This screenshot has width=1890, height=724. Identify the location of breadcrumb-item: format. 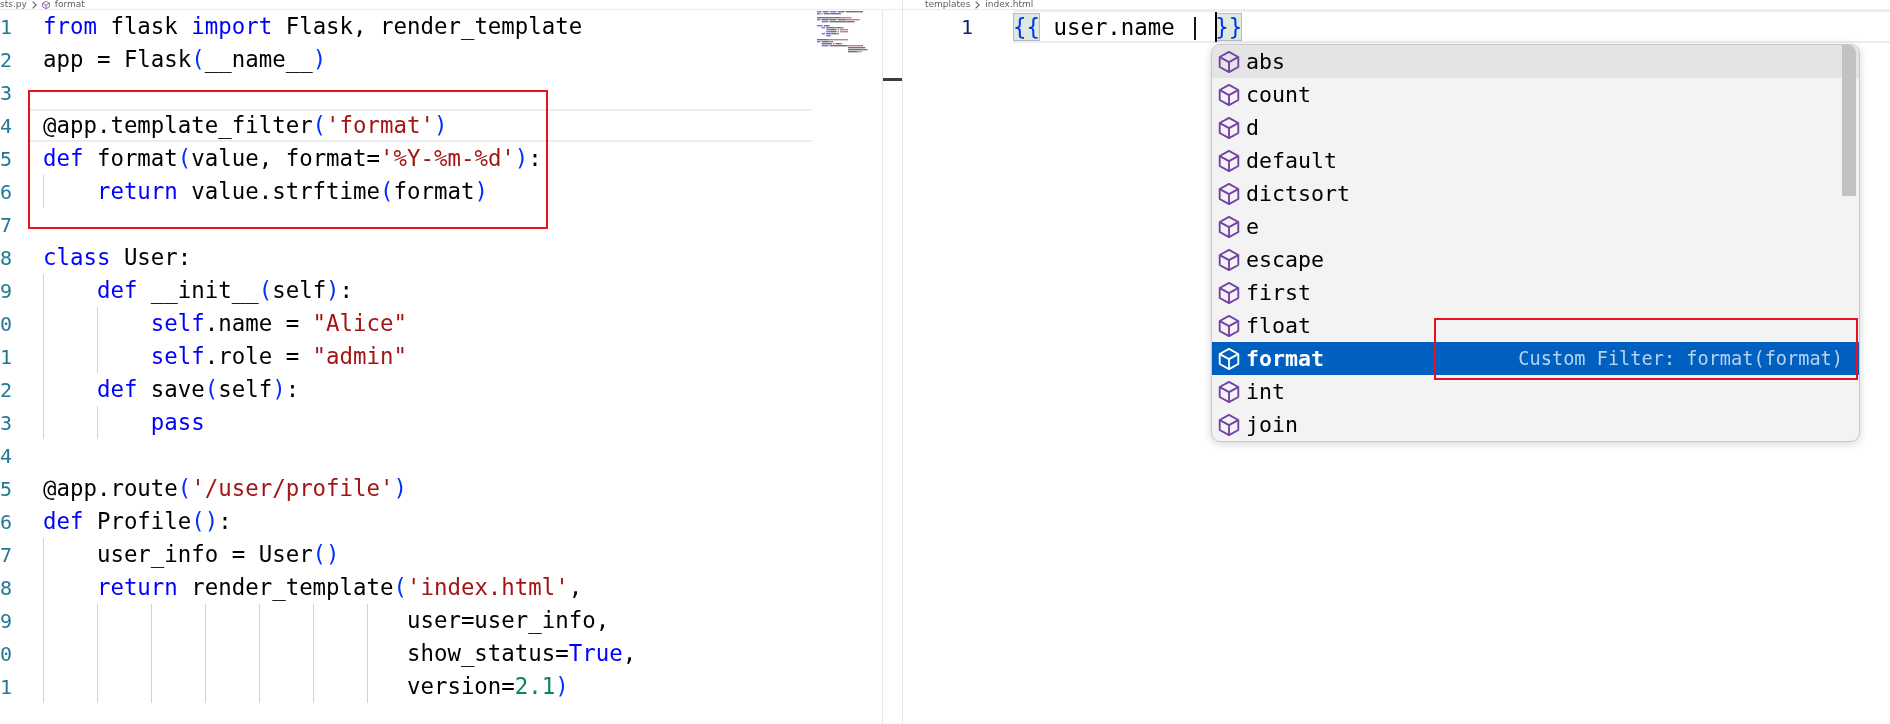
(69, 4).